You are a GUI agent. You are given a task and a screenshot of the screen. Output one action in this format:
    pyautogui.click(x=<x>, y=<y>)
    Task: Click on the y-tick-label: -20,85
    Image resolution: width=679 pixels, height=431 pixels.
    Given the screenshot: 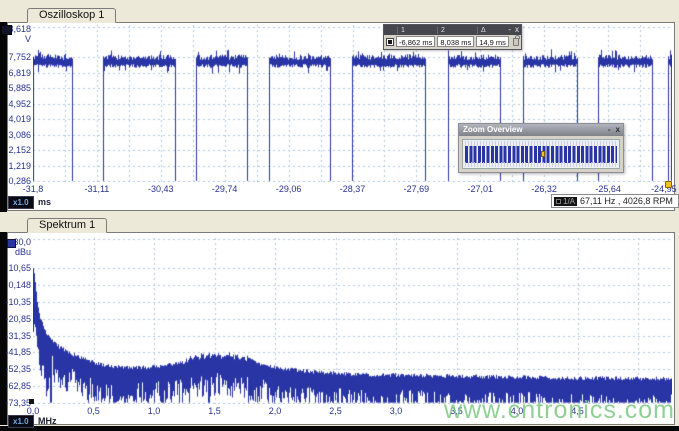 What is the action you would take?
    pyautogui.click(x=18, y=318)
    